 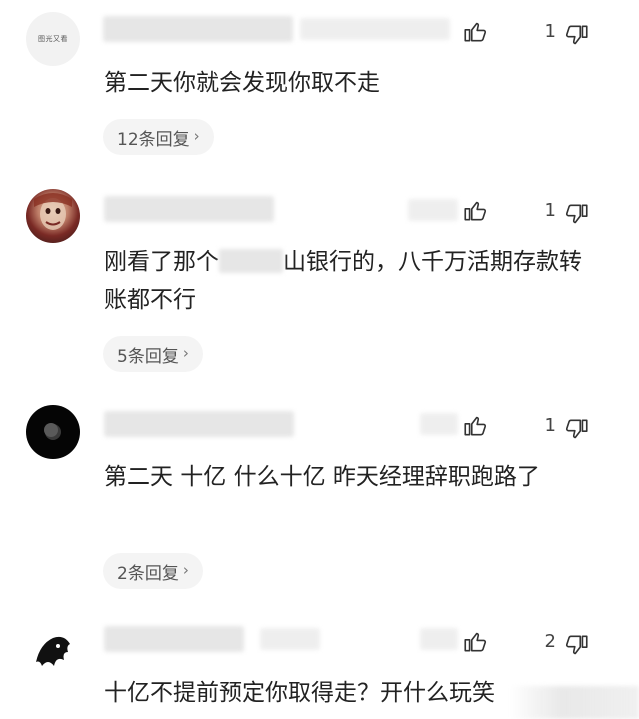 What do you see at coordinates (53, 211) in the screenshot?
I see `avatar-portrait-icon` at bounding box center [53, 211].